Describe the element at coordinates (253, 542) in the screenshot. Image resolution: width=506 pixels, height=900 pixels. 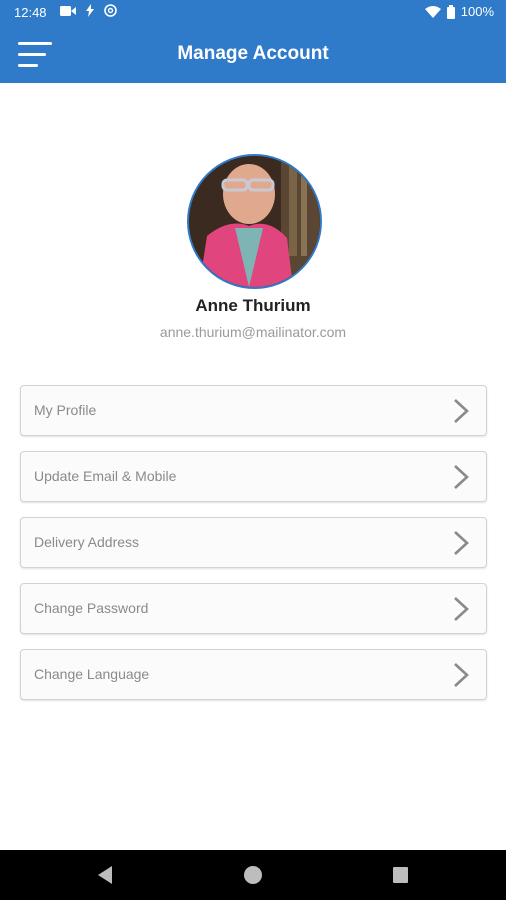
I see `delivery-address-item: Delivery Address` at that location.